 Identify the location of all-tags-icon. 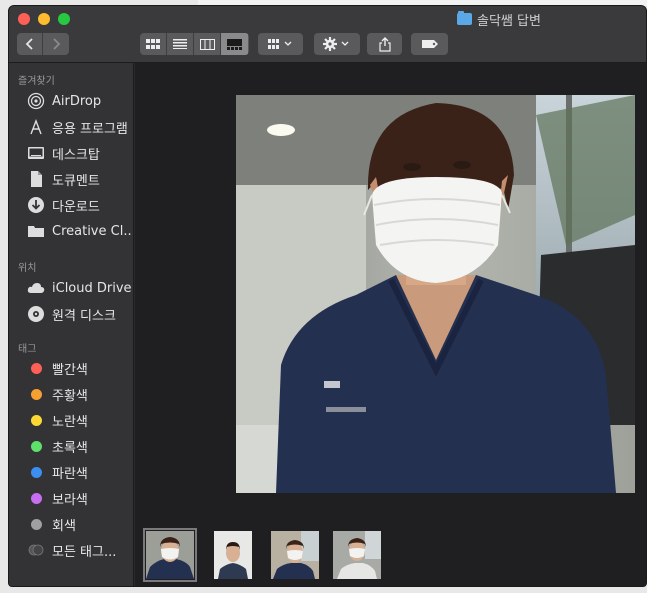
(36, 550).